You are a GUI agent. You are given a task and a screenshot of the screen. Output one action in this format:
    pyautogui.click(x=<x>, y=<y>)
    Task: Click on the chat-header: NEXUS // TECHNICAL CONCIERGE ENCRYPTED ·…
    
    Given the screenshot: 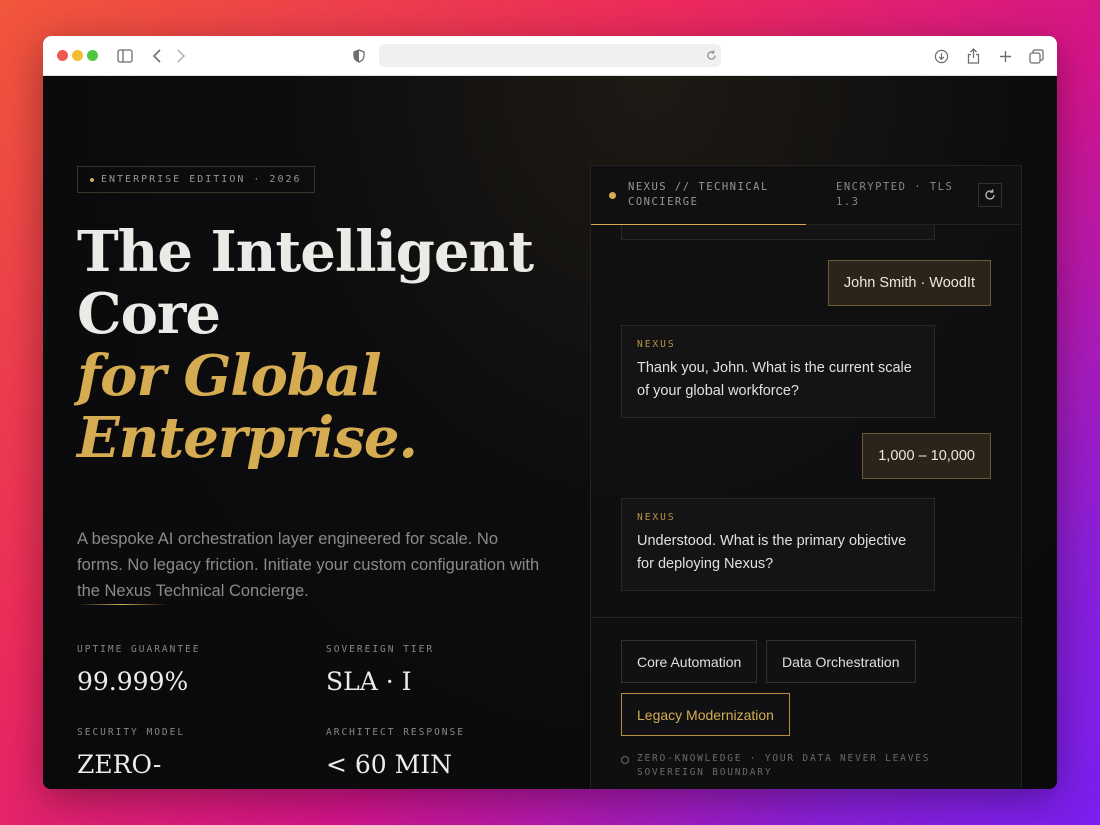 What is the action you would take?
    pyautogui.click(x=806, y=195)
    